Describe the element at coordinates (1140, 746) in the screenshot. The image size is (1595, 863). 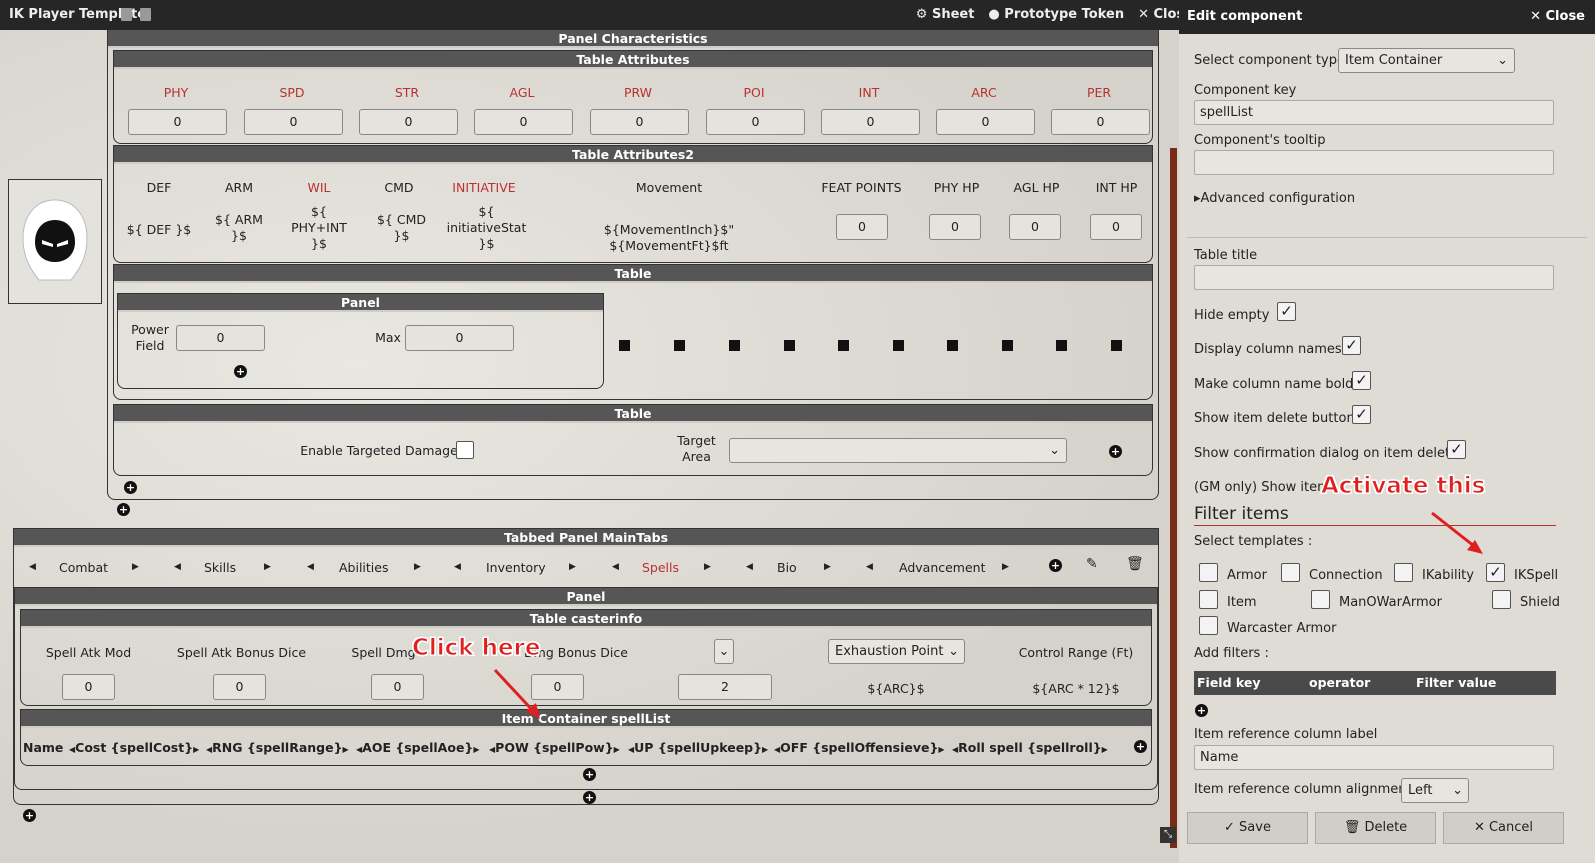
I see `add-column-icon: +` at that location.